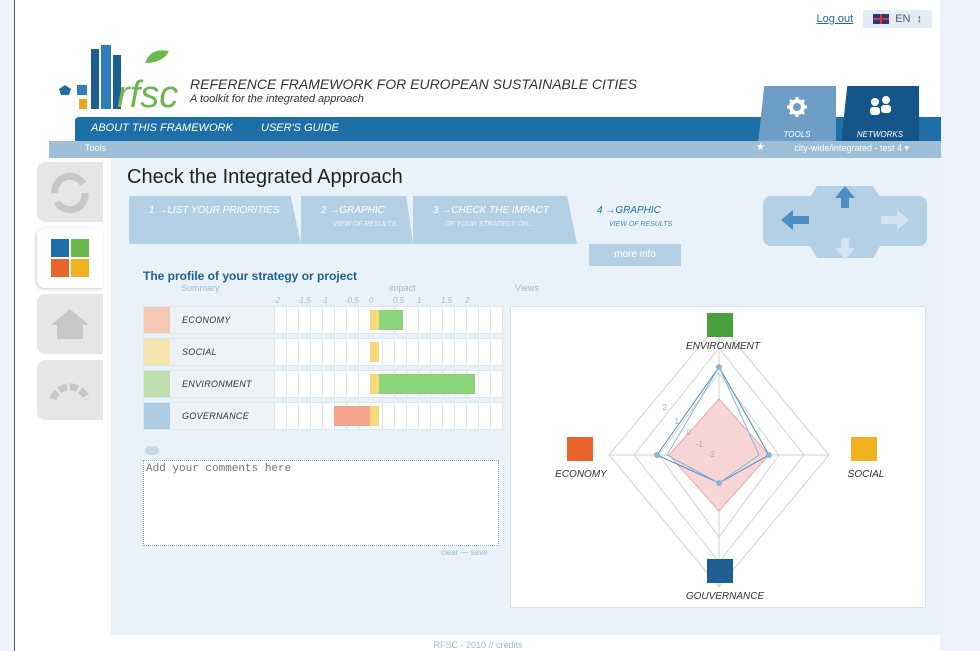 The height and width of the screenshot is (651, 980). What do you see at coordinates (880, 105) in the screenshot?
I see `people-icon` at bounding box center [880, 105].